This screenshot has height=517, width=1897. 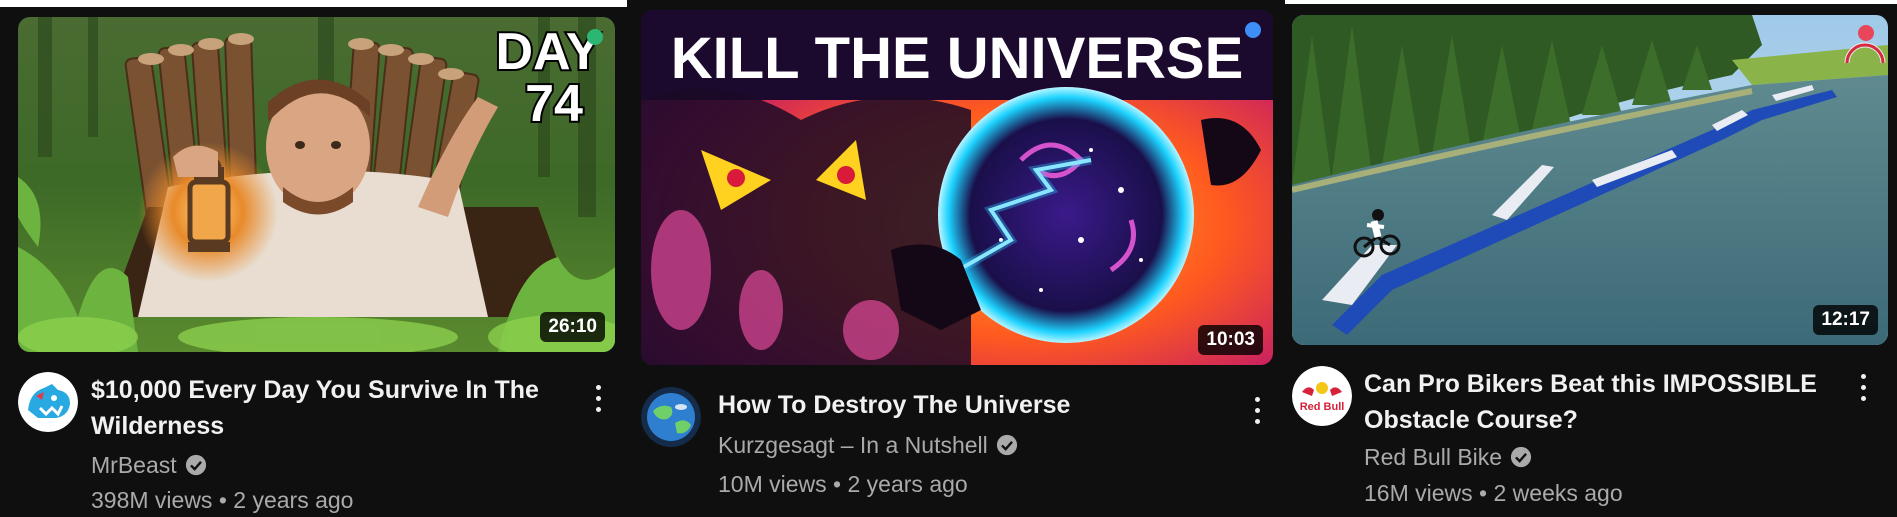 I want to click on channel-avatar: Red Bull, so click(x=1322, y=396).